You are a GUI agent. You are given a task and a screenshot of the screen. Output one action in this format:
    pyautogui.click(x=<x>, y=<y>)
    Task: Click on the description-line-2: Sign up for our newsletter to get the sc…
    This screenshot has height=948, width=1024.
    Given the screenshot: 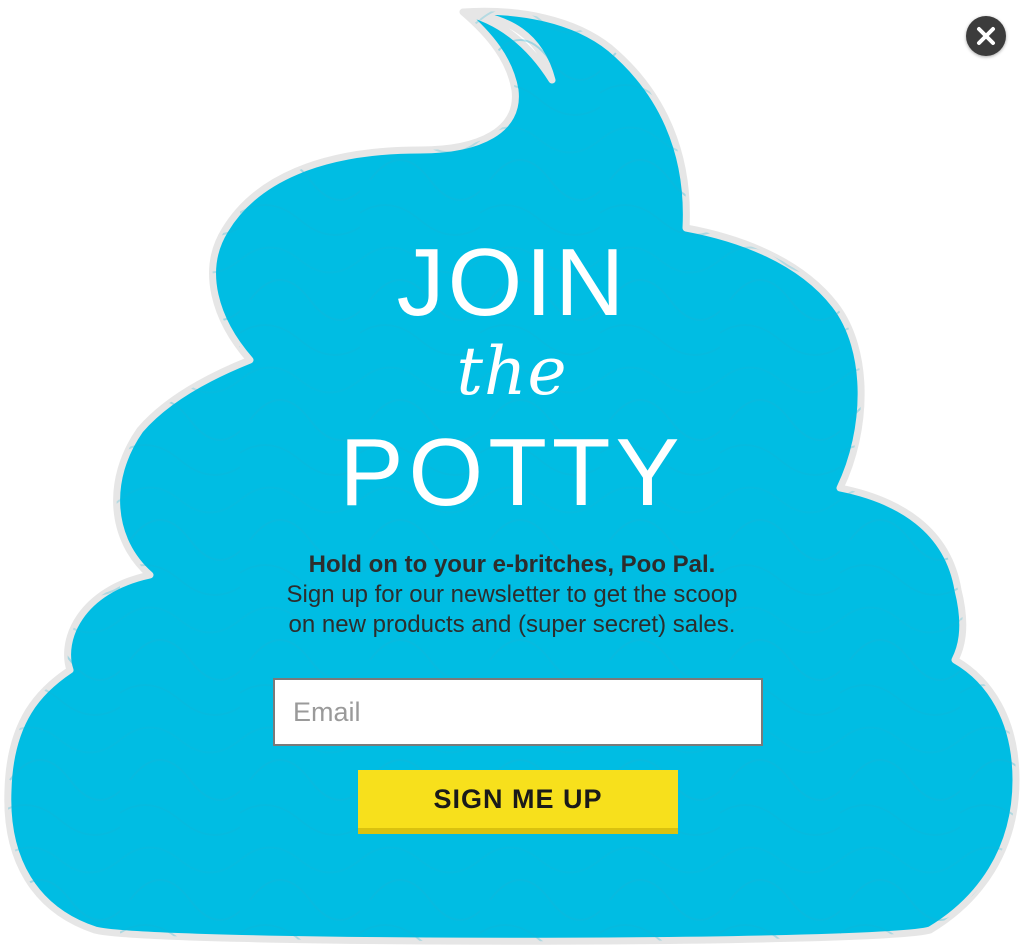 What is the action you would take?
    pyautogui.click(x=512, y=594)
    